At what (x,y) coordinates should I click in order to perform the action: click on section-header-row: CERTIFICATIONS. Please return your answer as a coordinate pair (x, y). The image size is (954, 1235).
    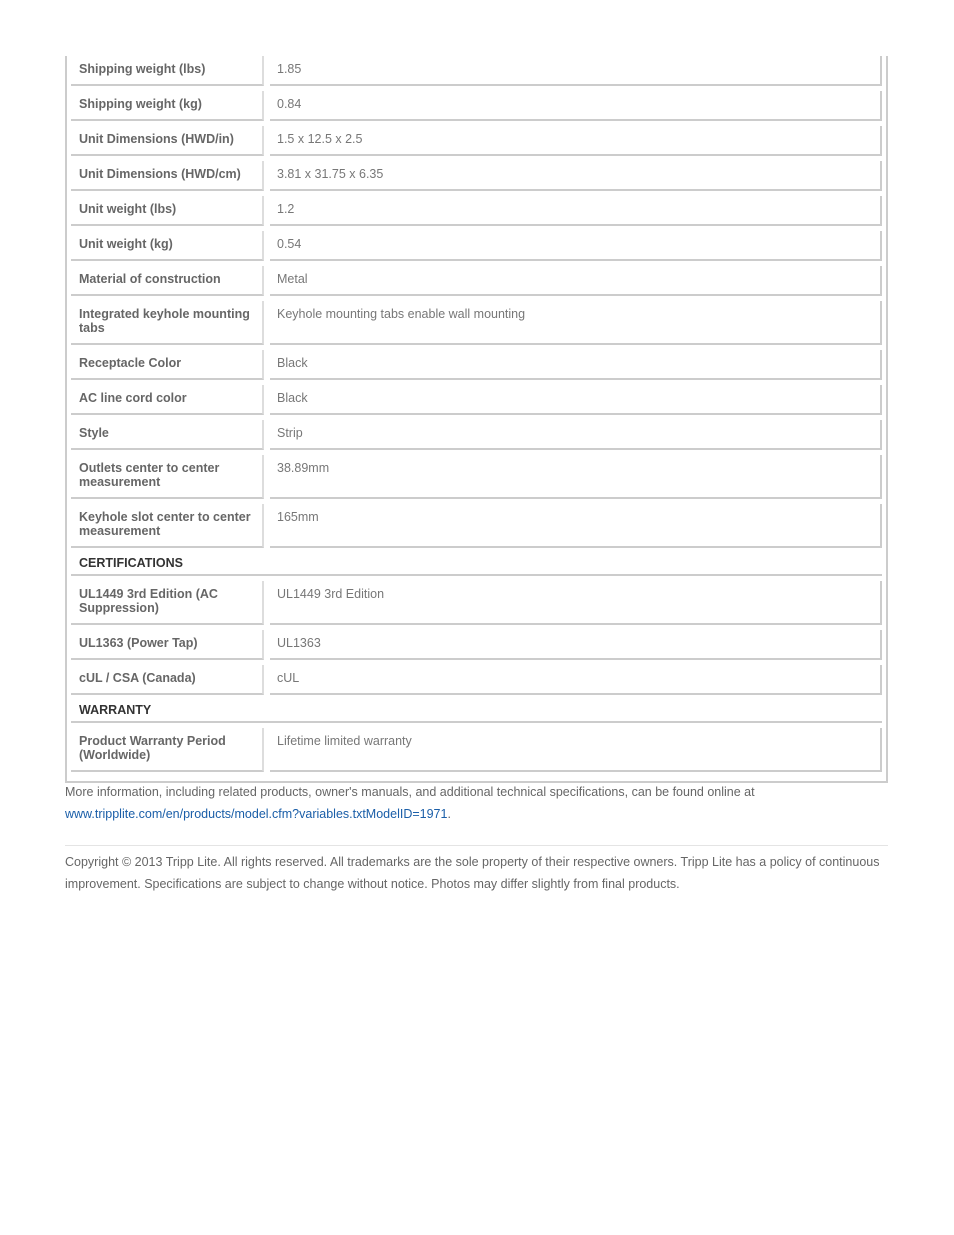
    Looking at the image, I should click on (476, 564).